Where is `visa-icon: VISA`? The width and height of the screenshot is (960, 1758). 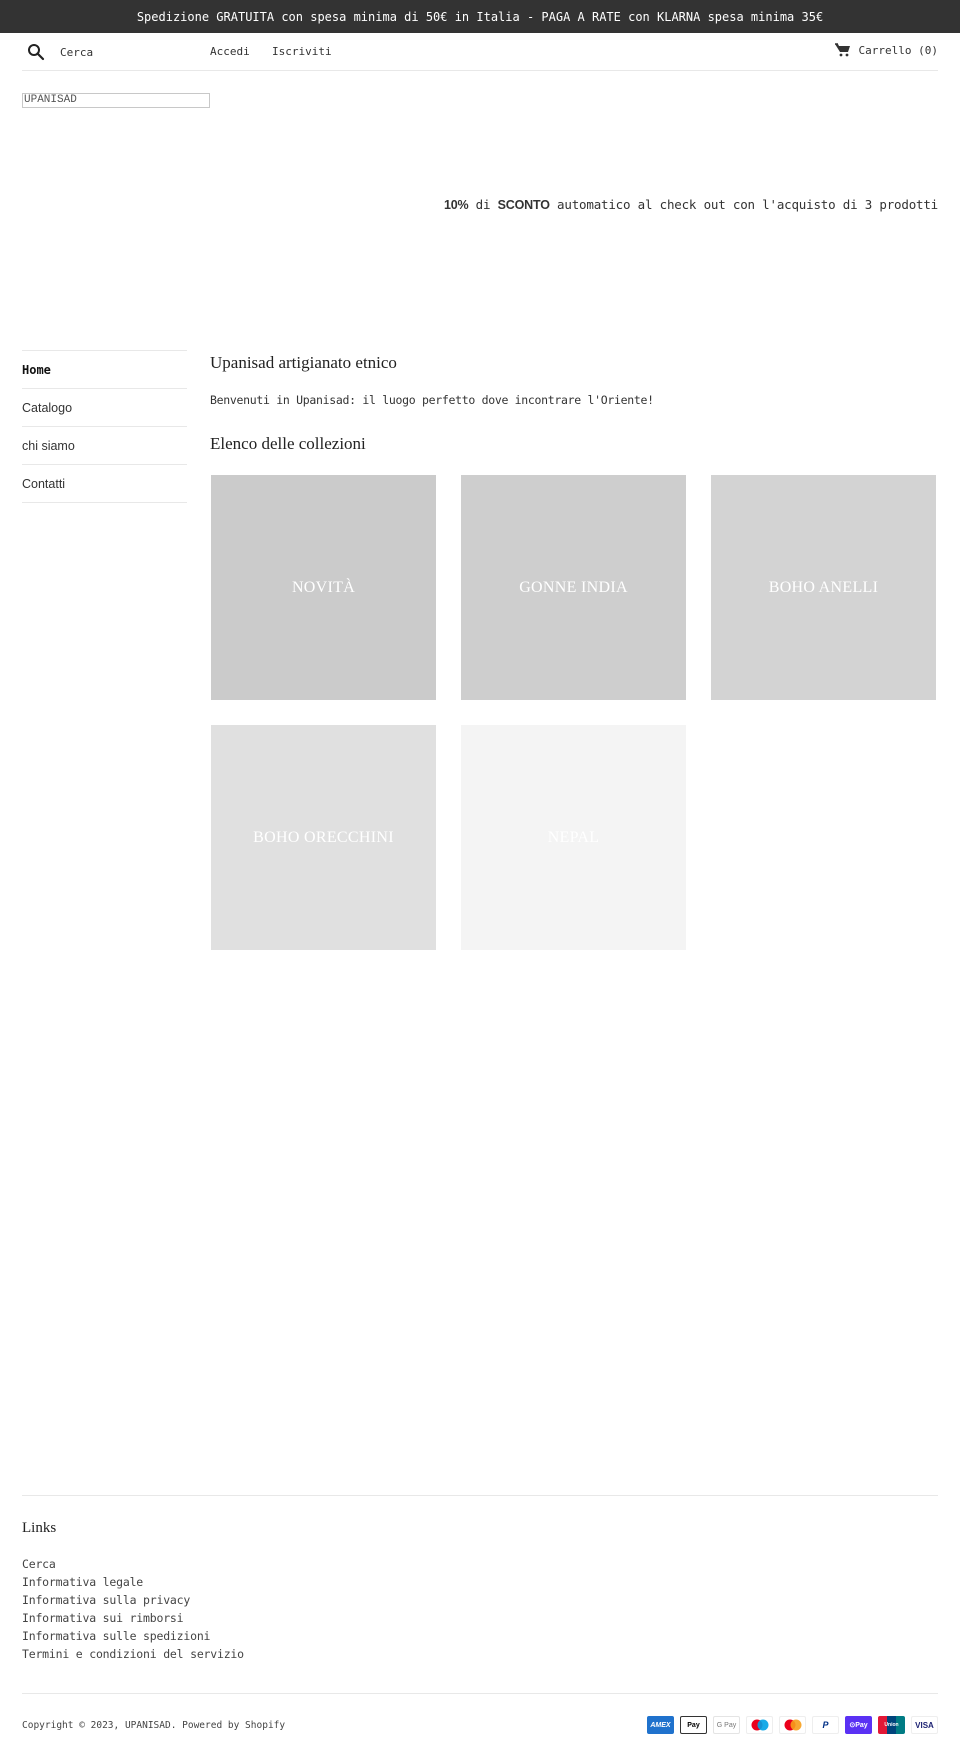 visa-icon: VISA is located at coordinates (924, 1725).